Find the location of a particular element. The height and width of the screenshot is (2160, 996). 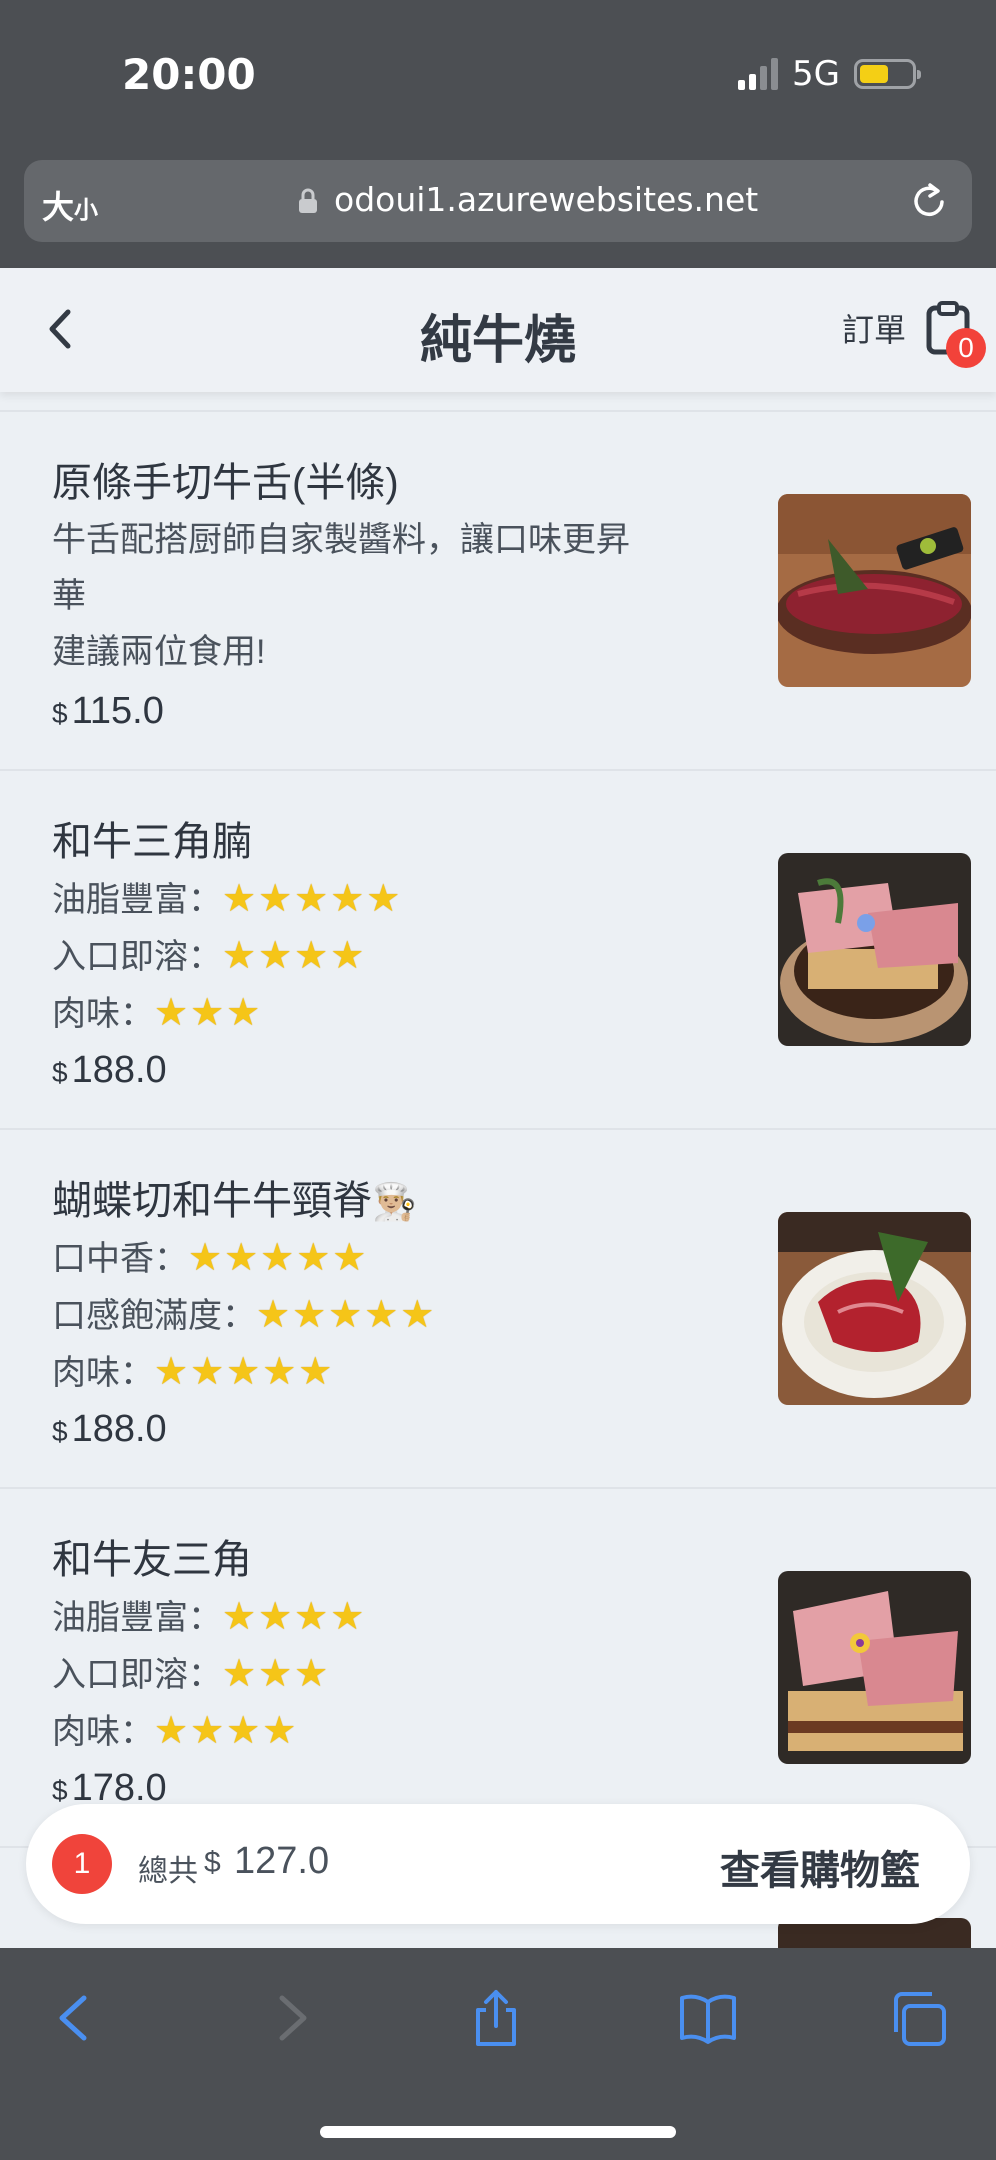

item-name: 和牛友三角 is located at coordinates (152, 1560).